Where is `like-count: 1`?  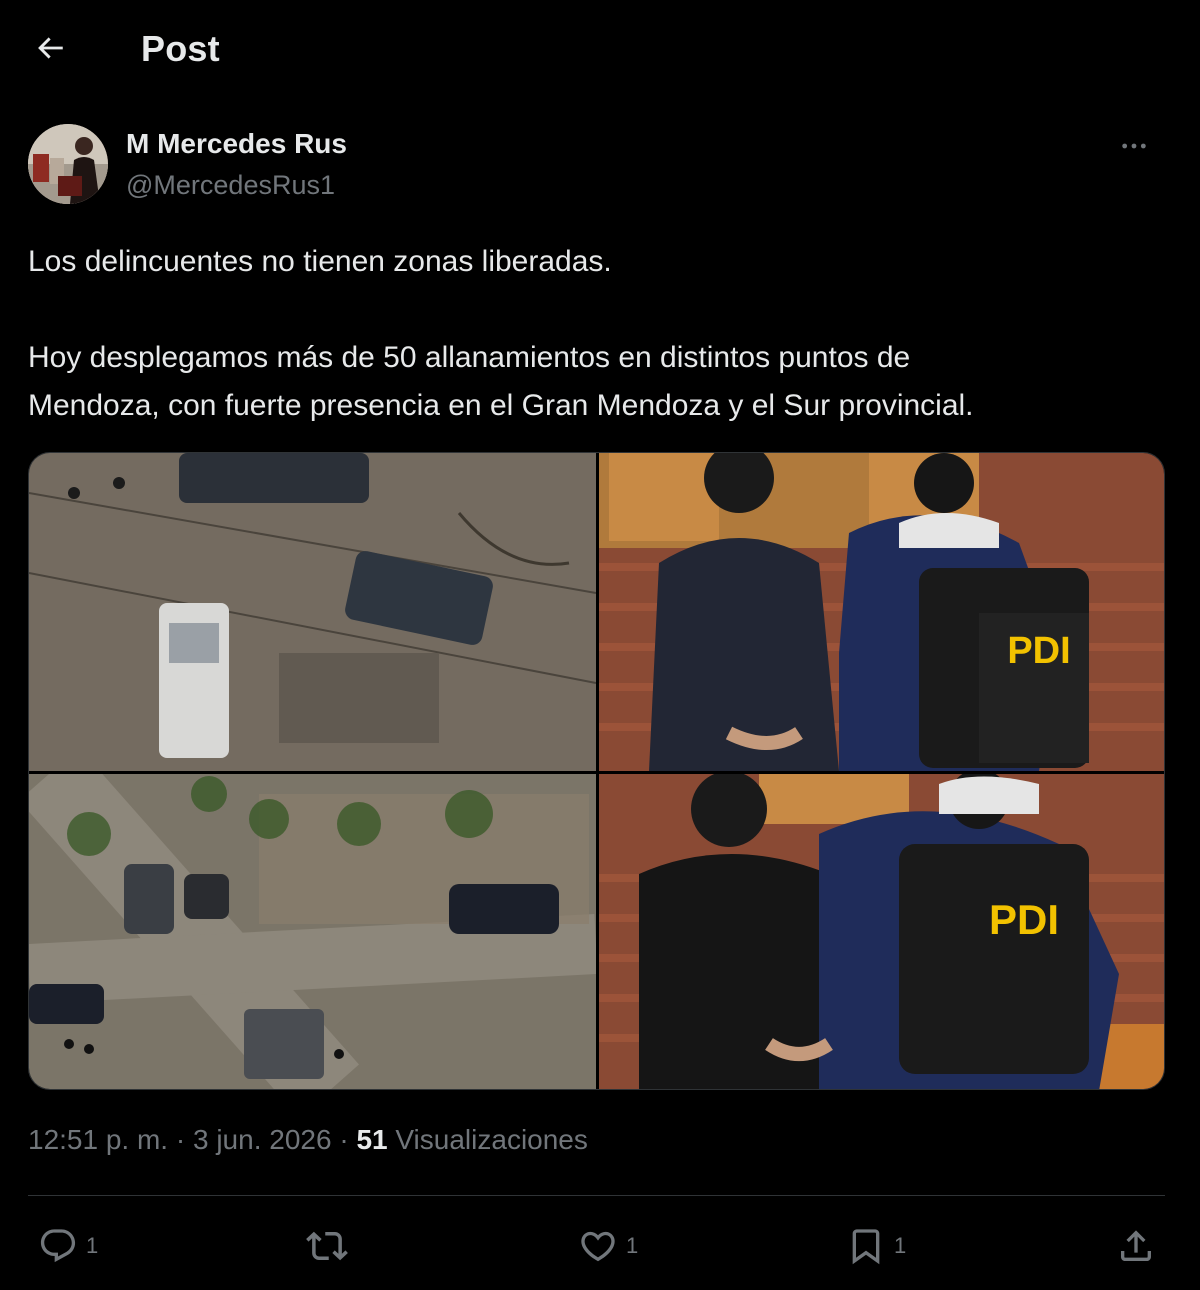 like-count: 1 is located at coordinates (632, 1245).